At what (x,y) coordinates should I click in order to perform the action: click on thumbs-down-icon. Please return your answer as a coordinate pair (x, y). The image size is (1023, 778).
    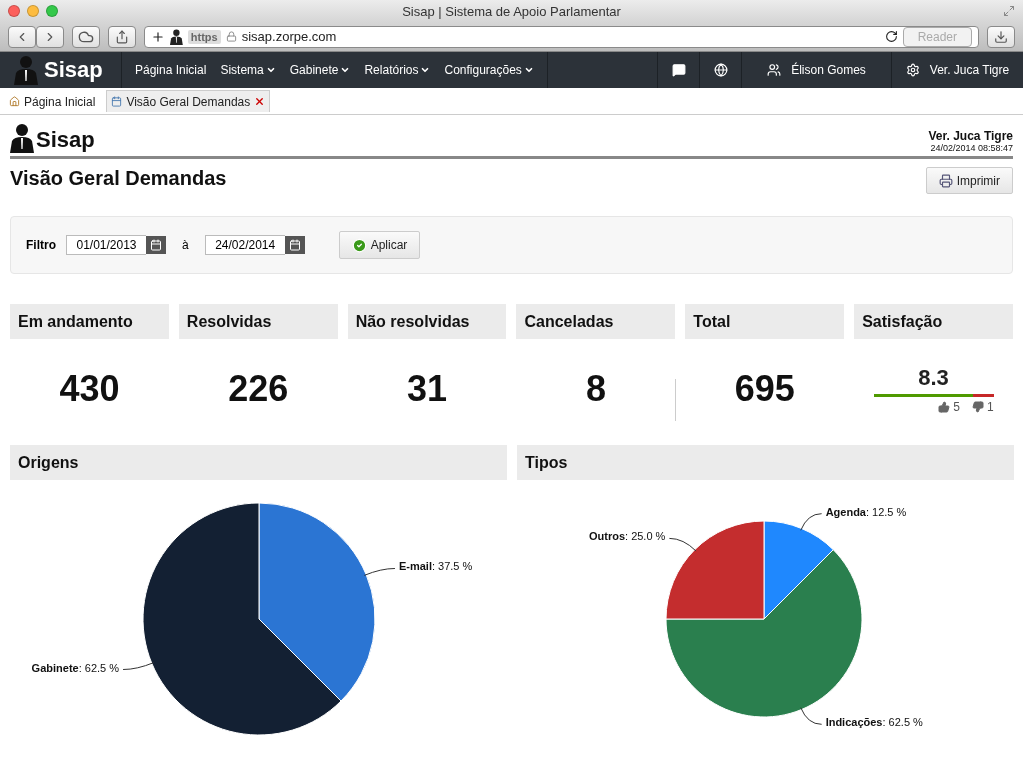
    Looking at the image, I should click on (977, 406).